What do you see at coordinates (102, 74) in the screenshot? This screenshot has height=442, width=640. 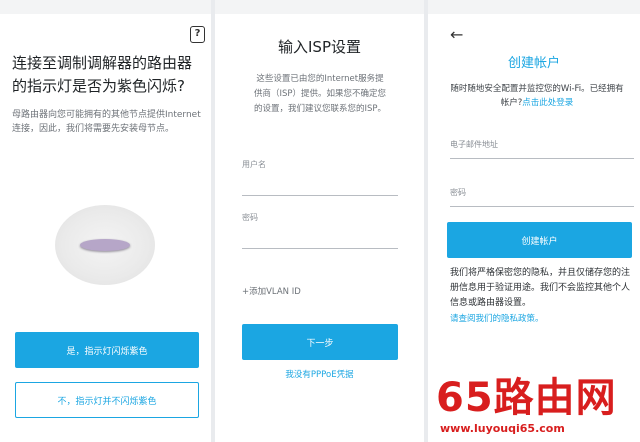 I see `page-title: 连接至调制调解器的路由器的指示灯是否为紫色闪烁?` at bounding box center [102, 74].